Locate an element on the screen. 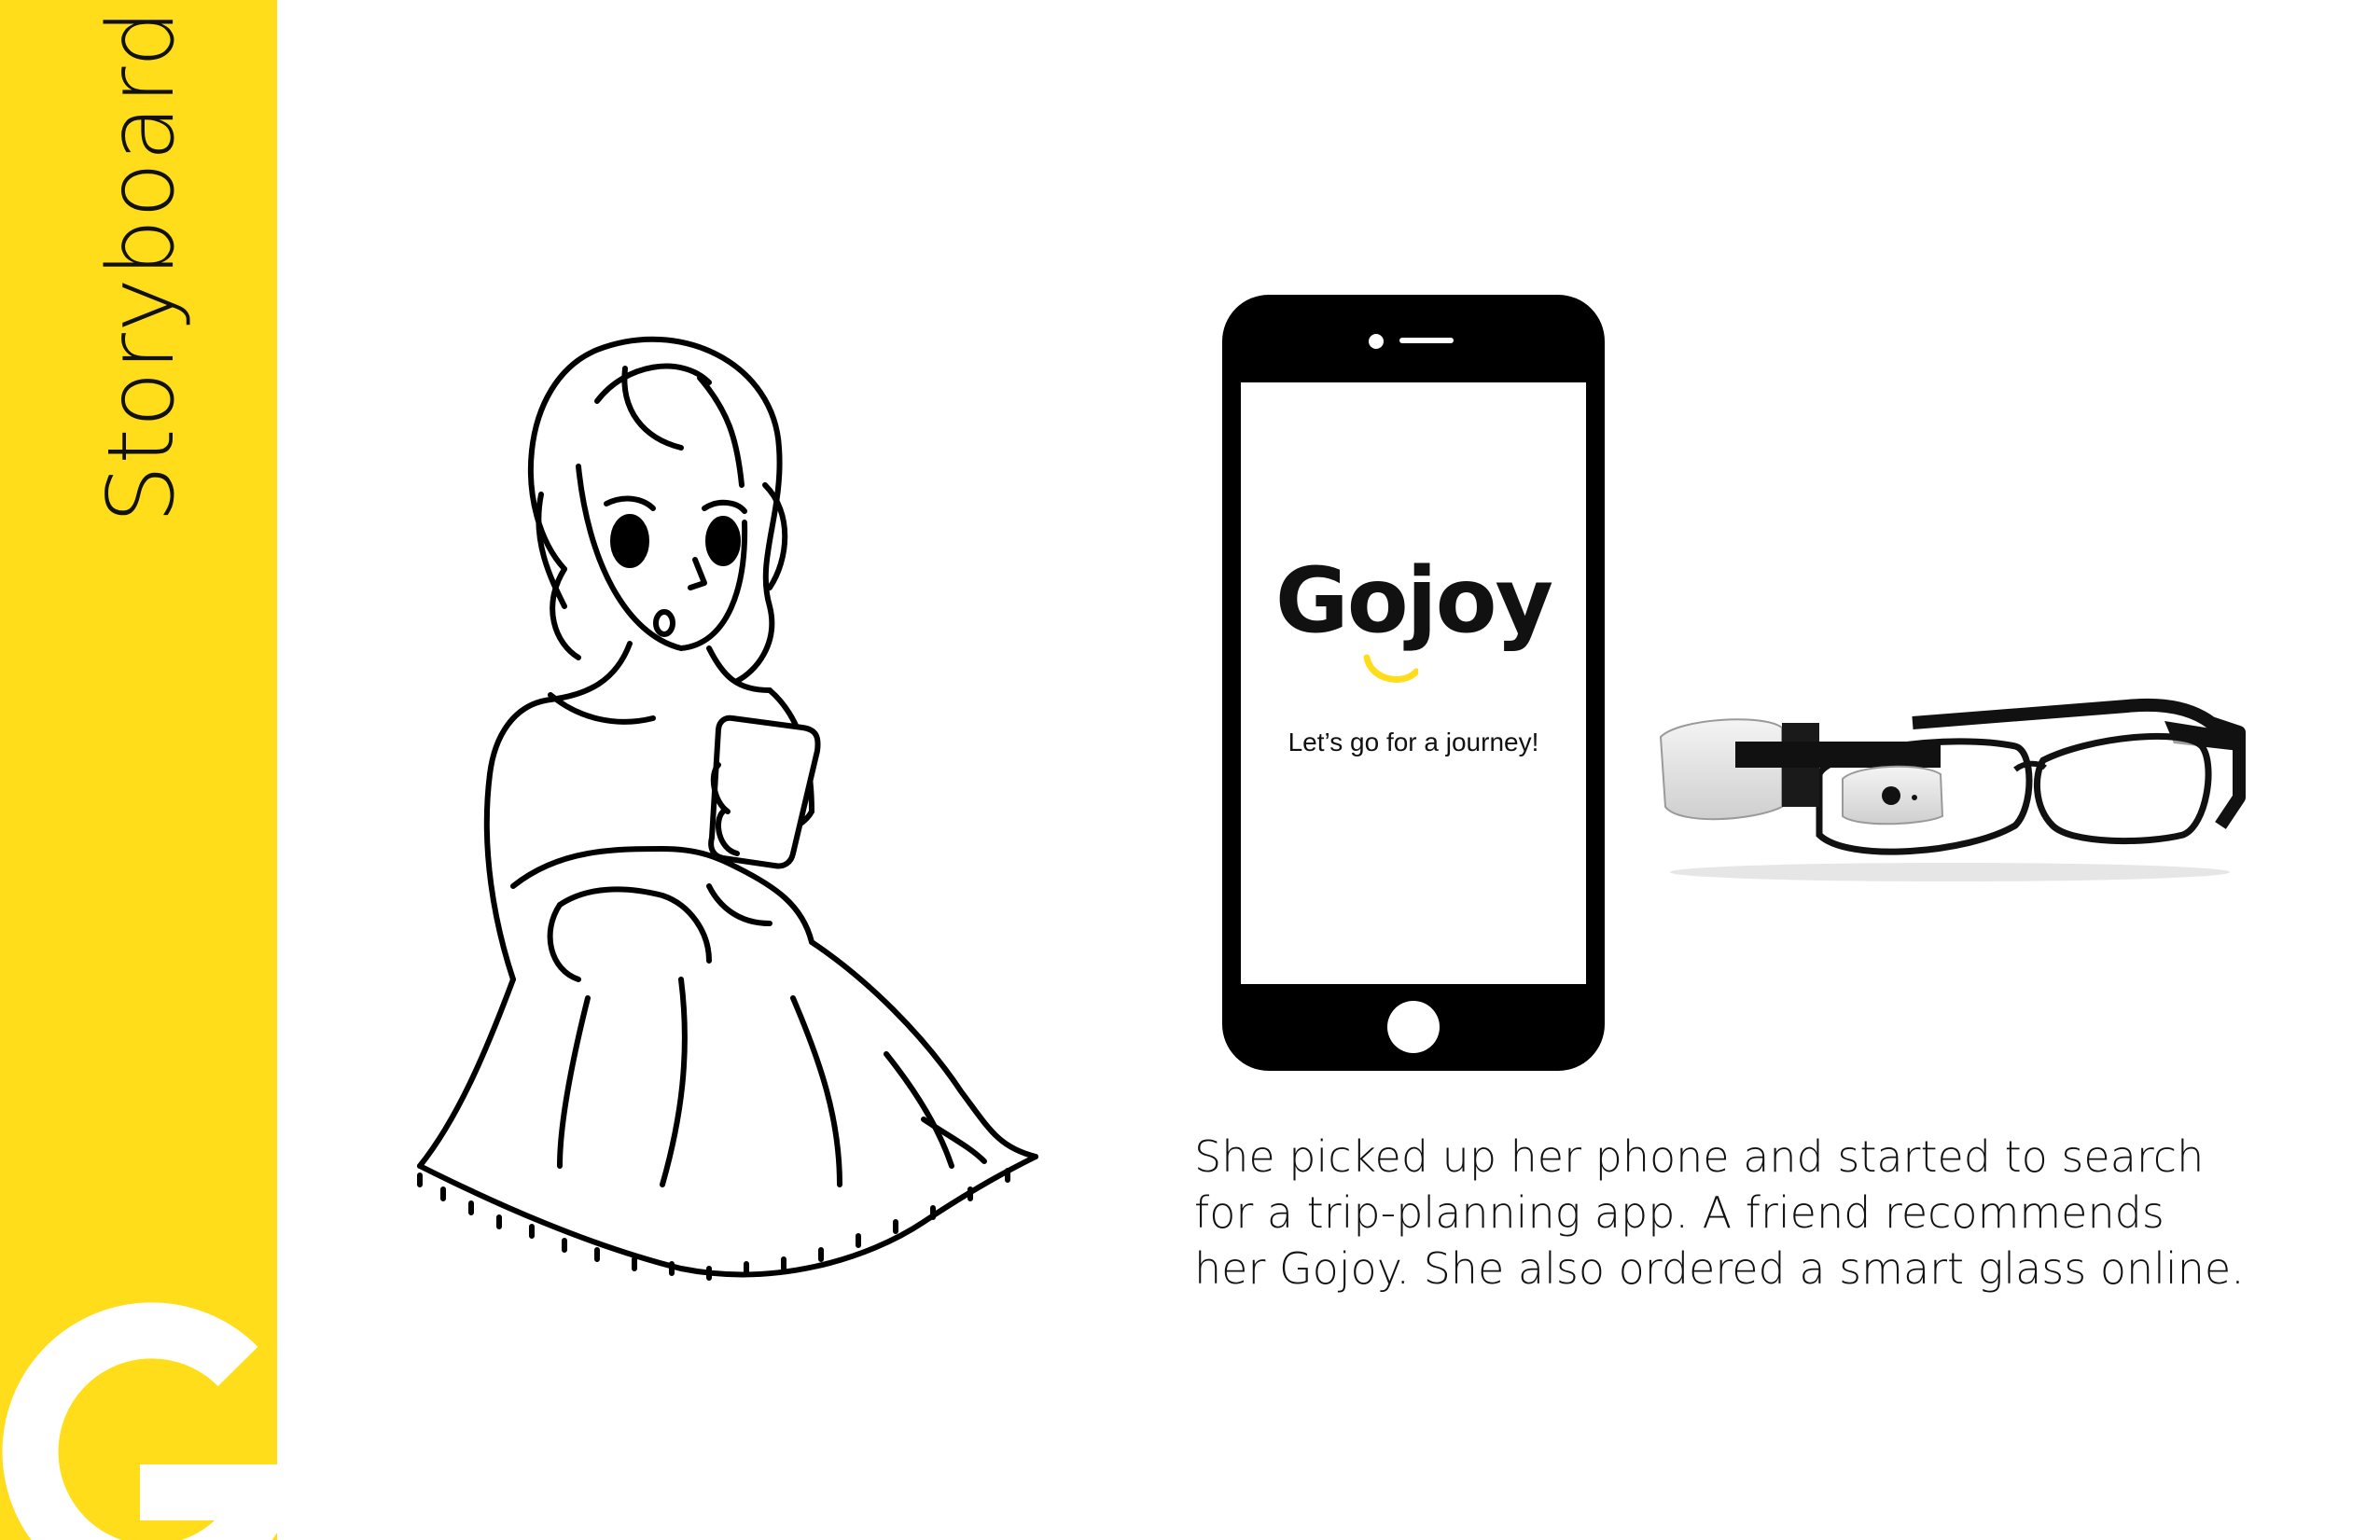 The image size is (2380, 1540). sidebar: Storyboard is located at coordinates (138, 770).